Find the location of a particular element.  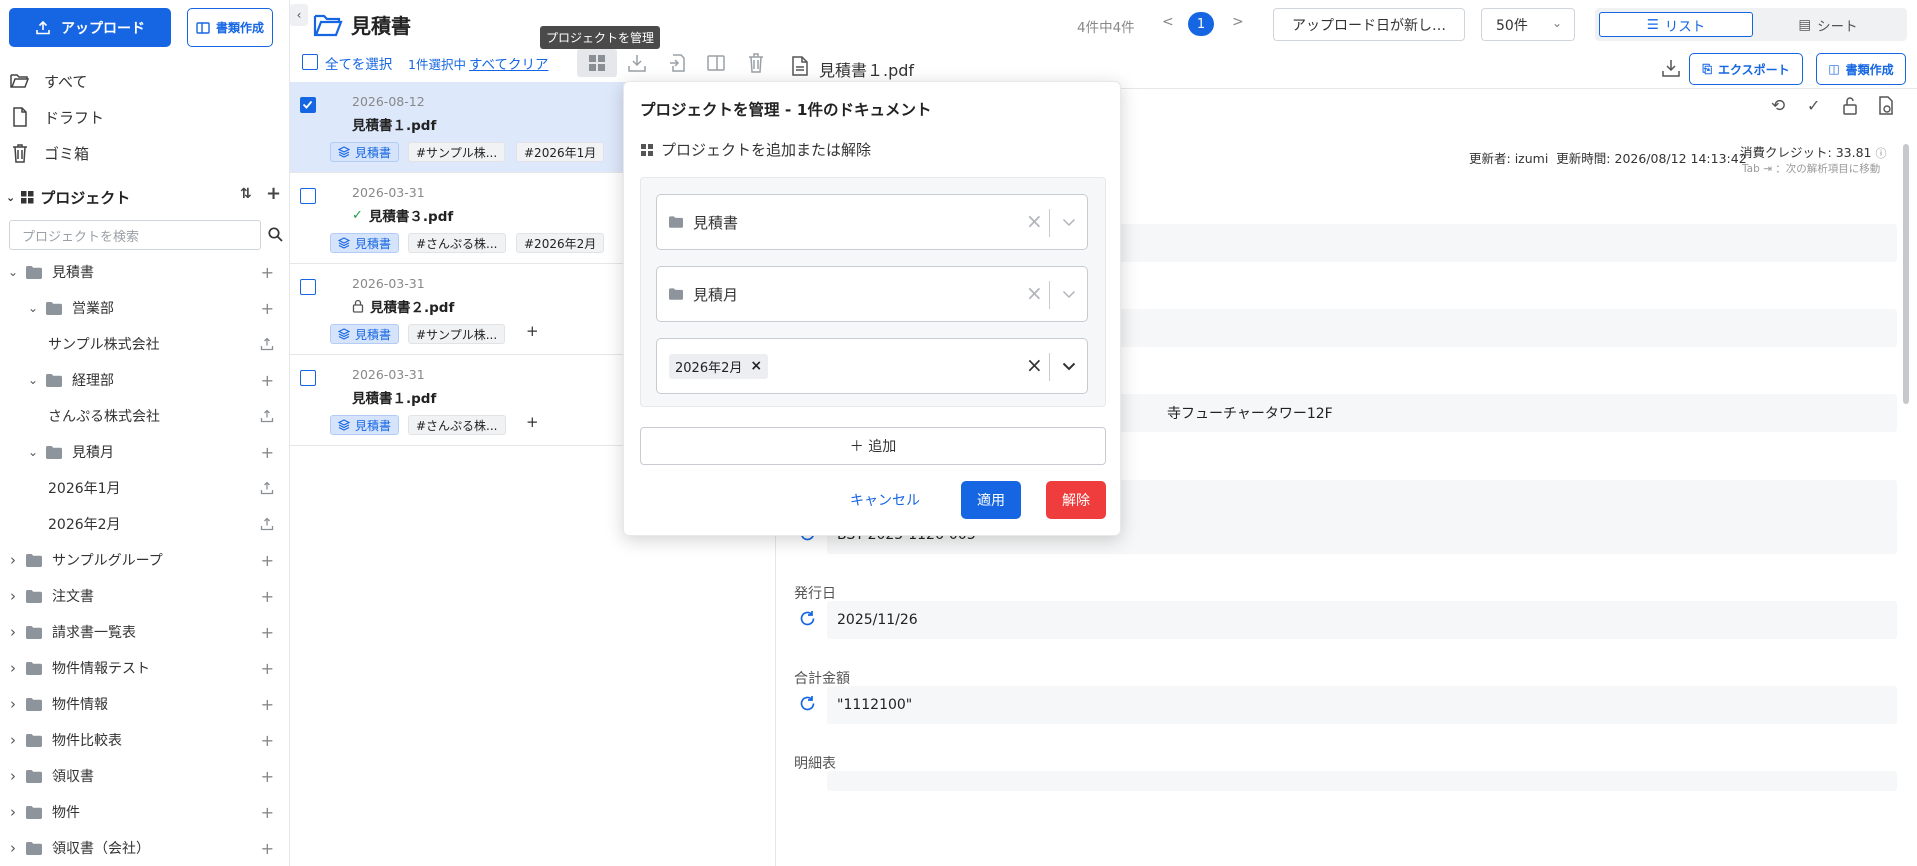

sync-icon: ⟲ is located at coordinates (1778, 106).